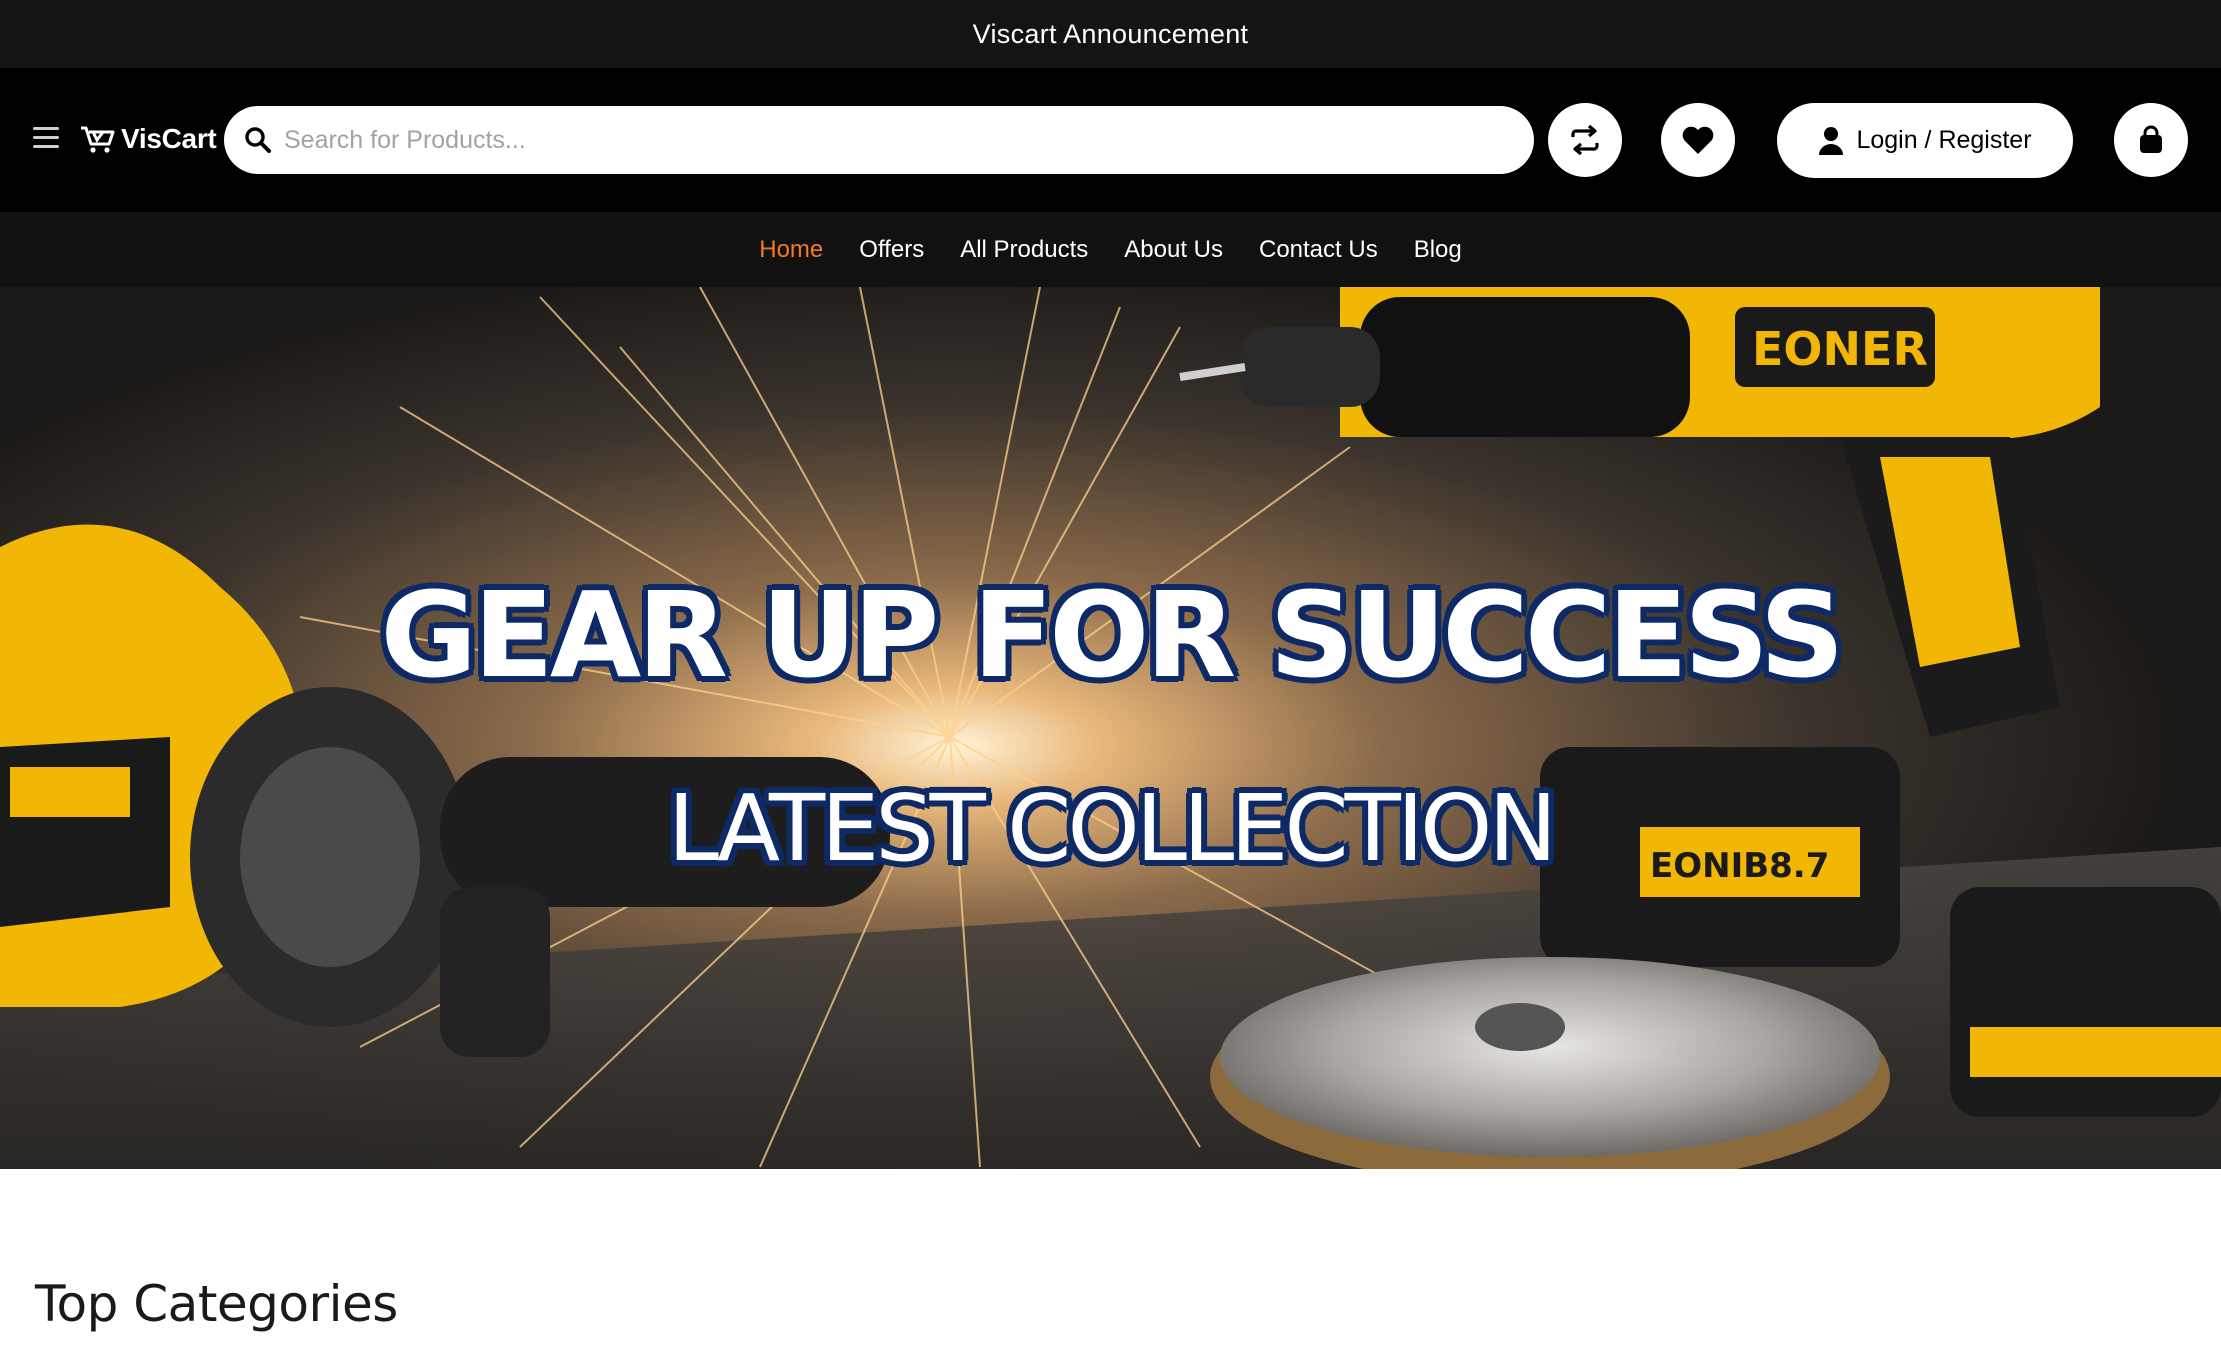  Describe the element at coordinates (1840, 349) in the screenshot. I see `drill-brand-badge: EONER` at that location.